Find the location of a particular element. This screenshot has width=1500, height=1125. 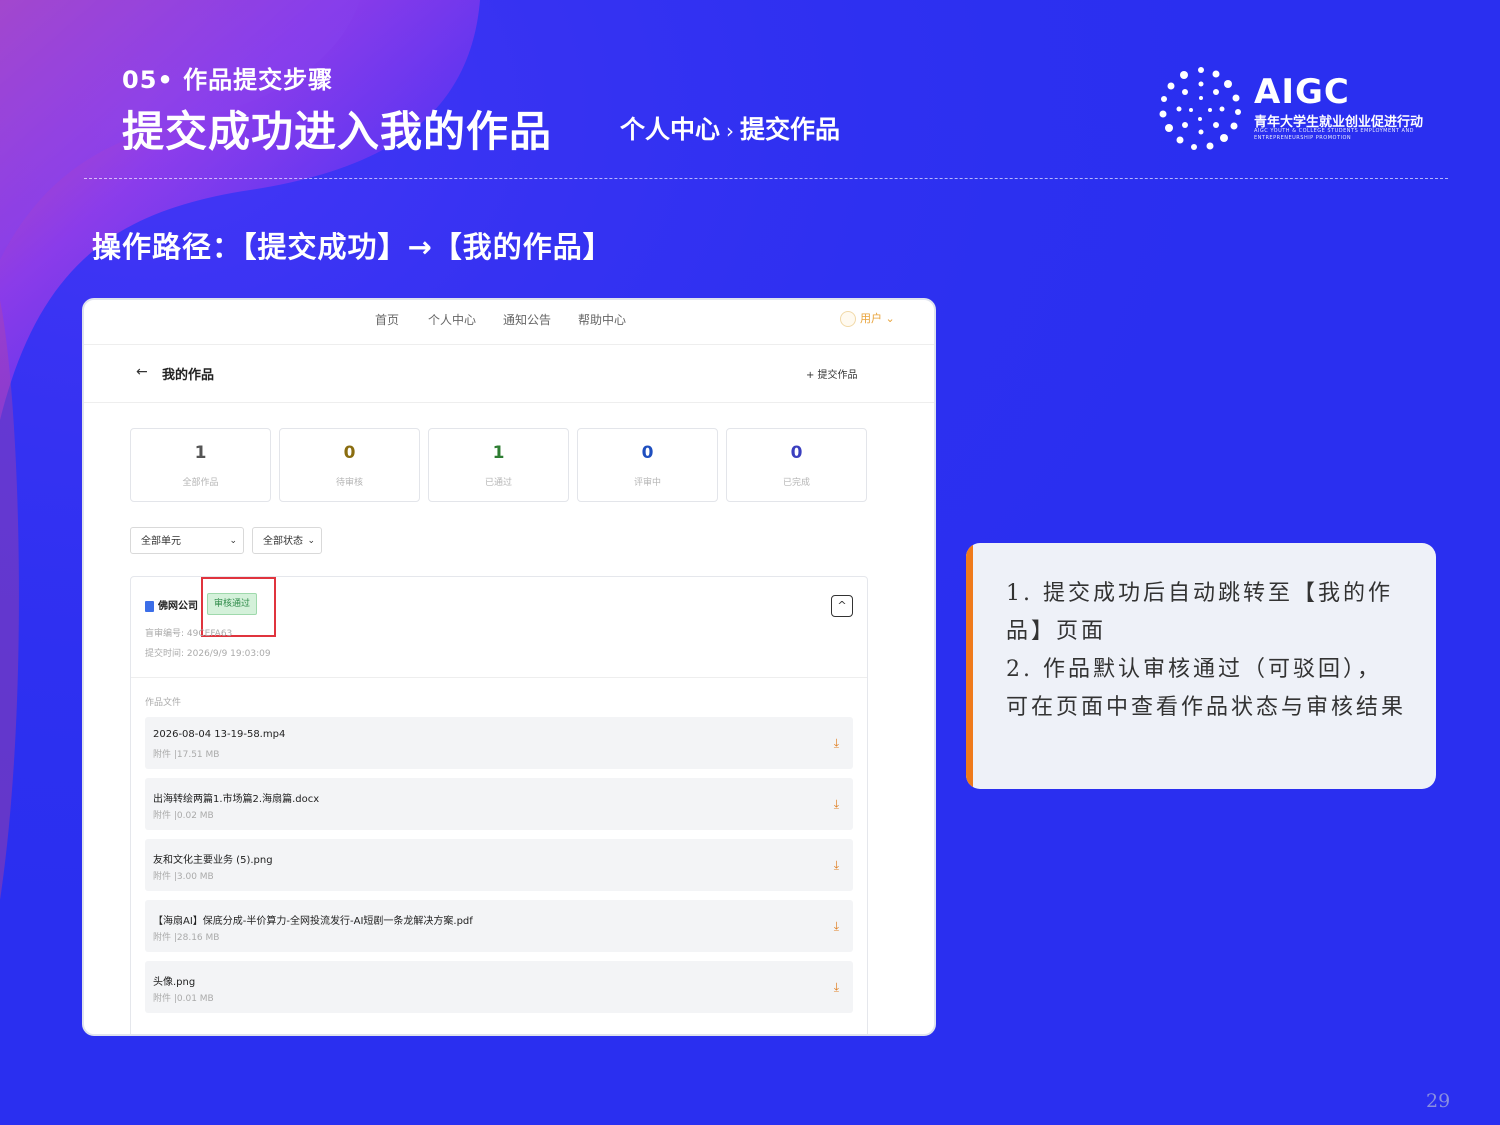

file-size: 附件 |17.51 MB is located at coordinates (186, 755).